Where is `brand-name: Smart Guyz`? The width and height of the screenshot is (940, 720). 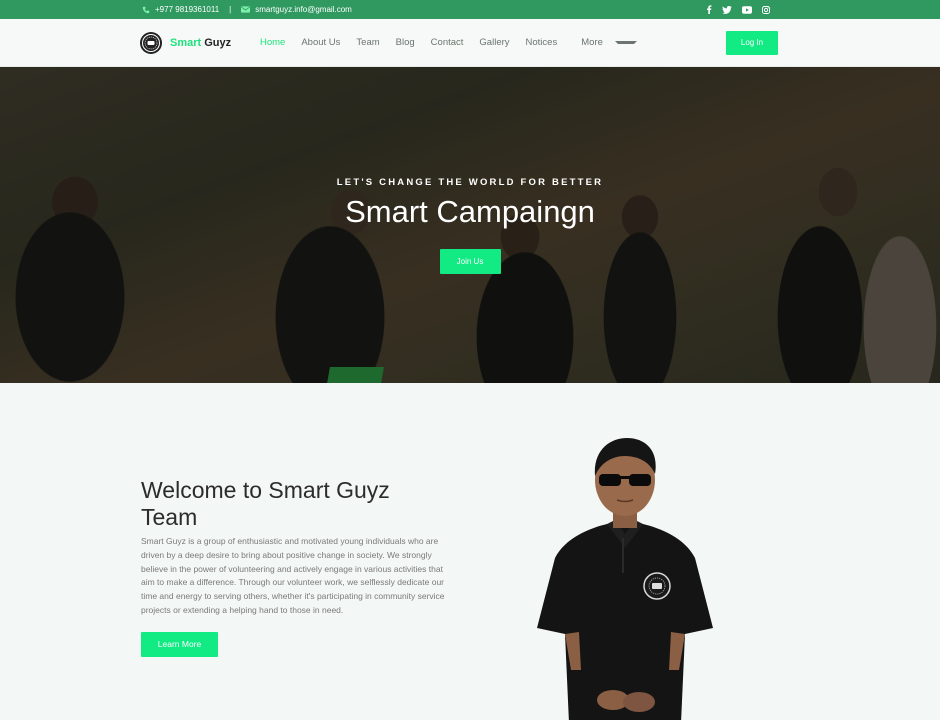 brand-name: Smart Guyz is located at coordinates (200, 43).